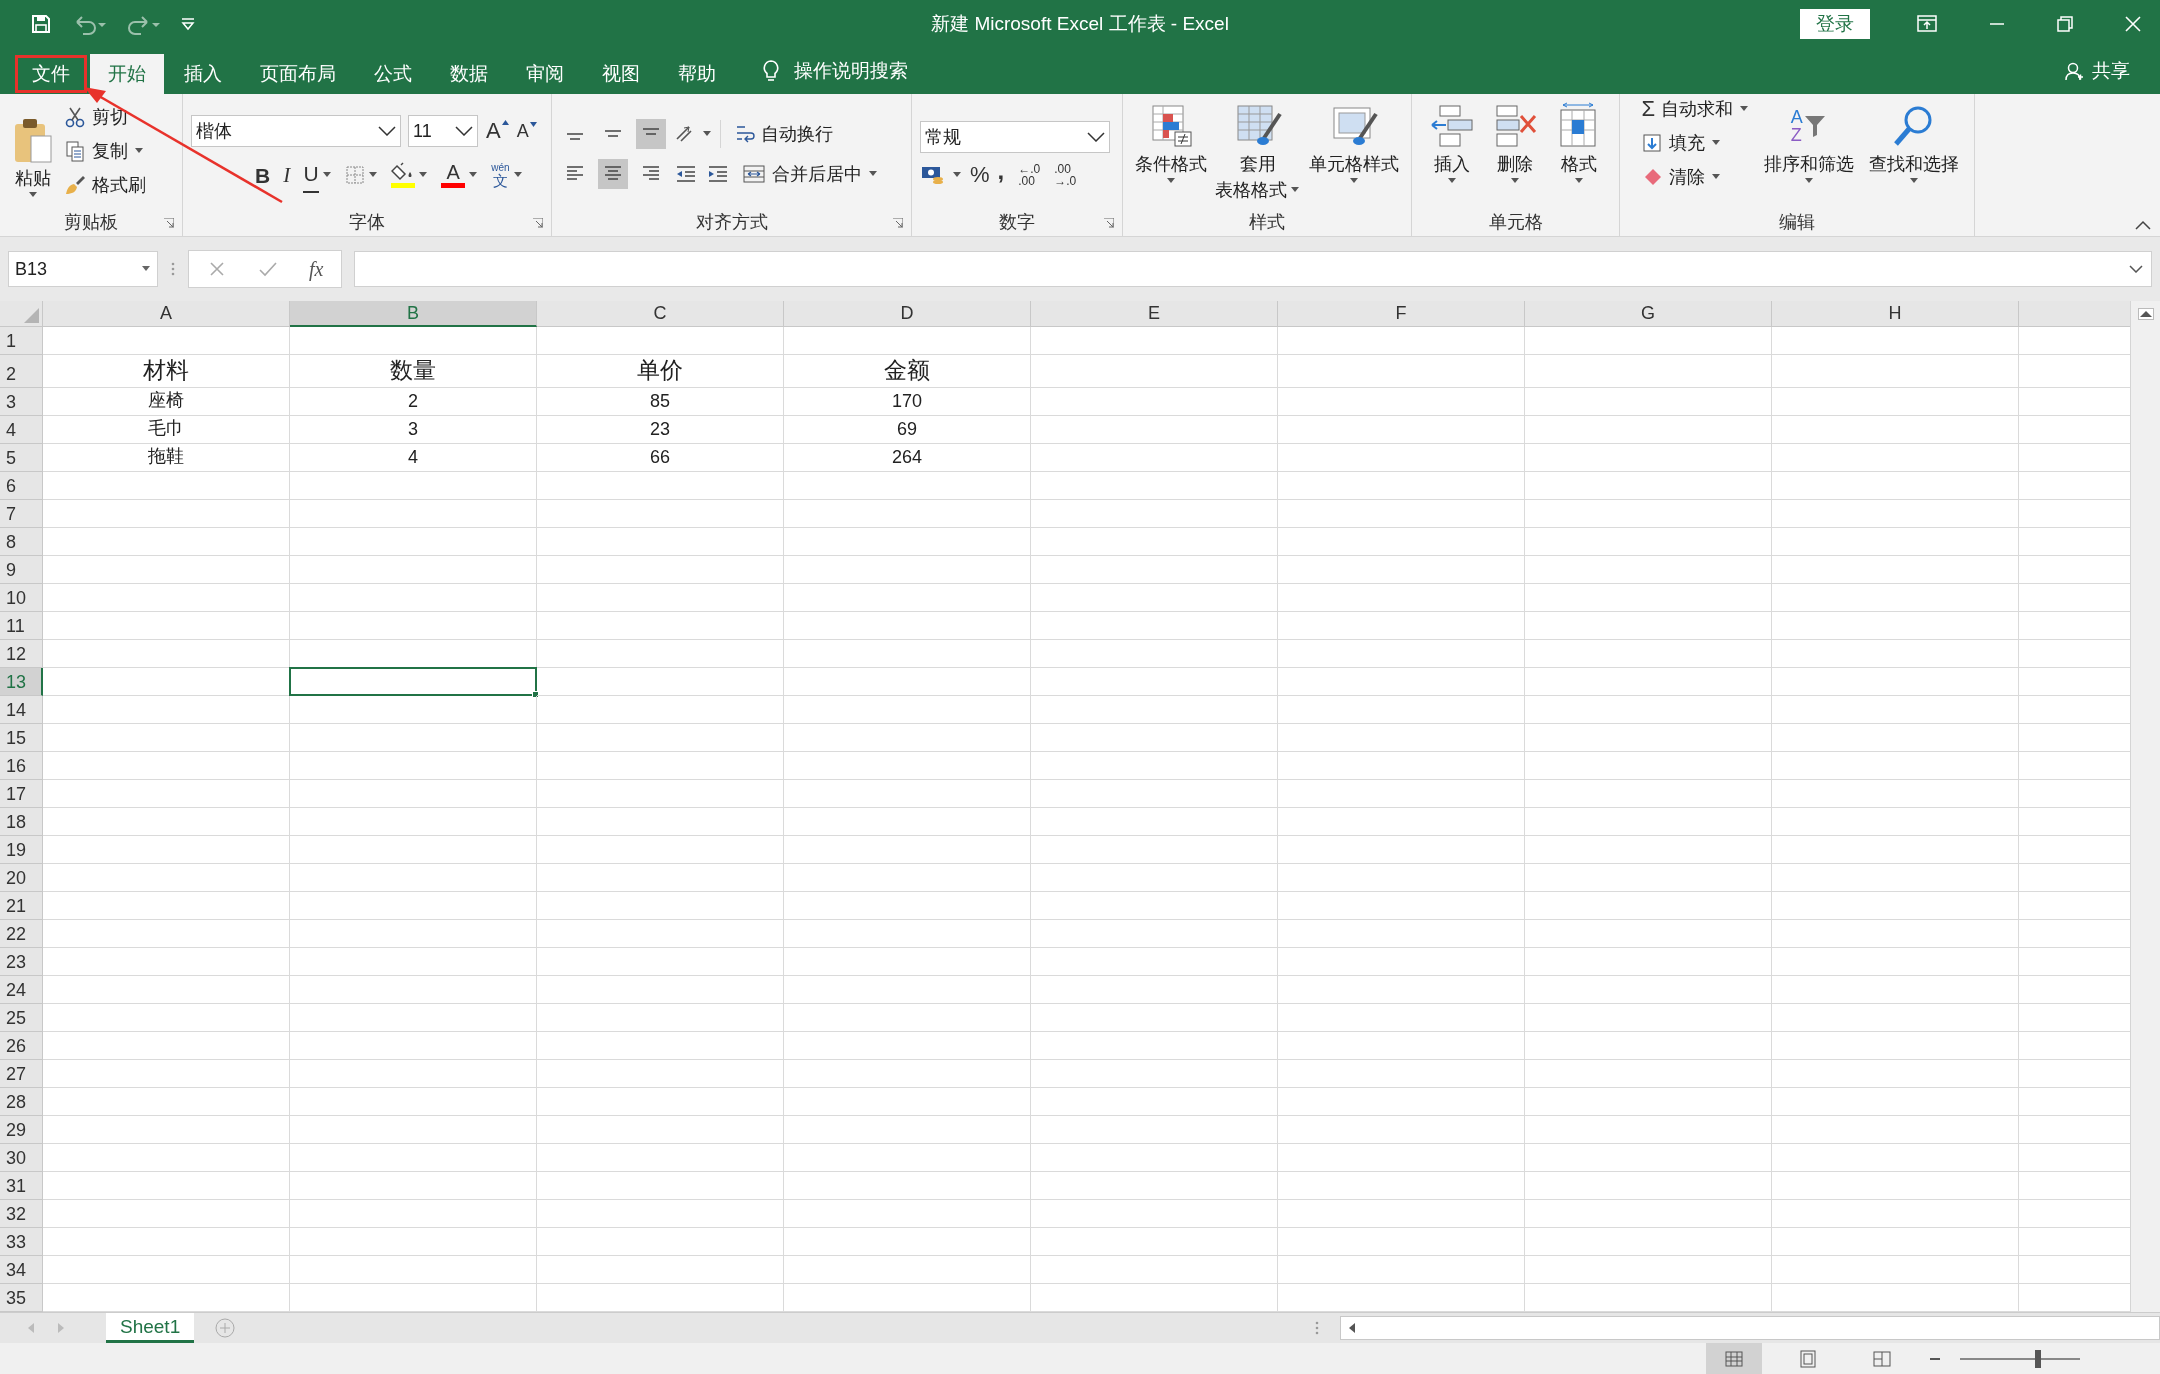 The image size is (2160, 1374). Describe the element at coordinates (21, 1242) in the screenshot. I see `row-header: 33` at that location.